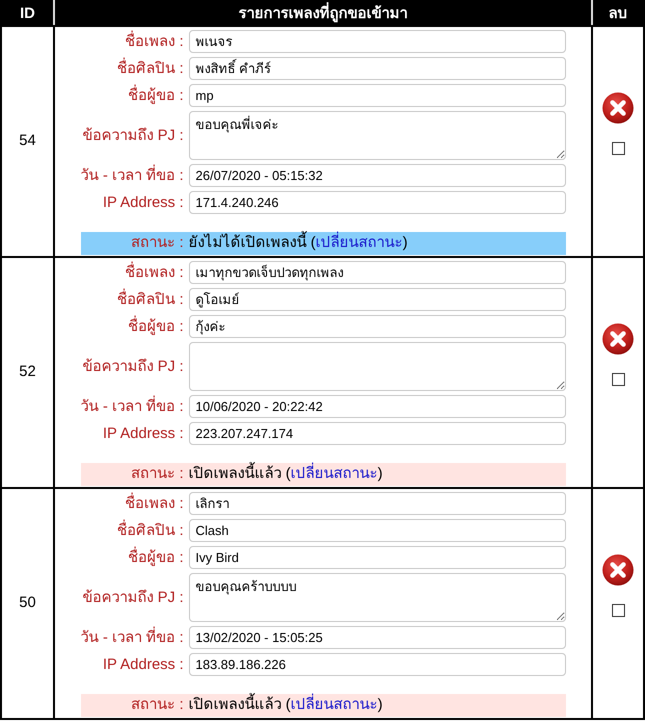  What do you see at coordinates (27, 13) in the screenshot?
I see `column-header: ID` at bounding box center [27, 13].